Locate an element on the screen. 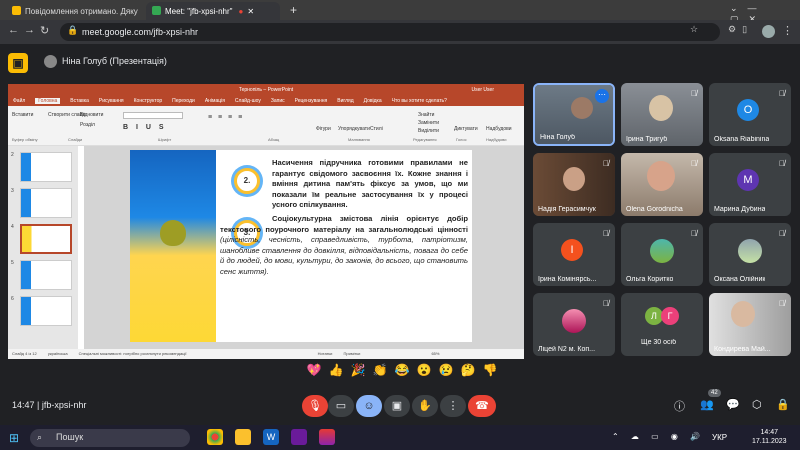  slide-thumbnail-selected is located at coordinates (46, 239).